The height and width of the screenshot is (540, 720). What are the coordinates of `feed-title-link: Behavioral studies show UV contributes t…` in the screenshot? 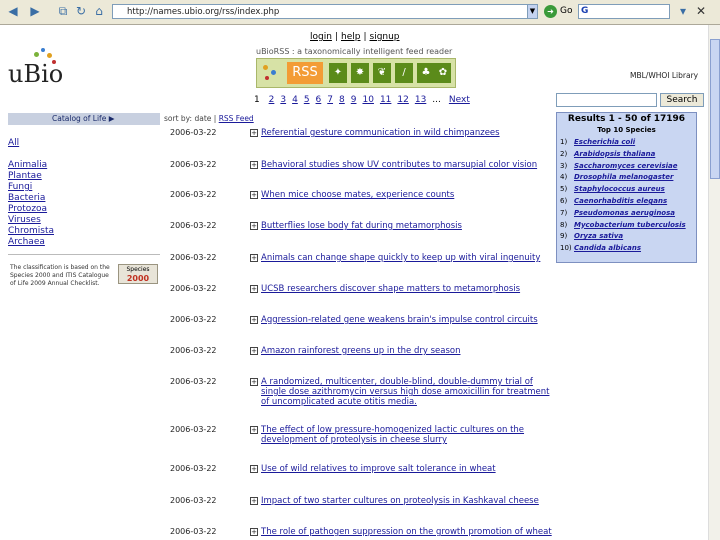 It's located at (409, 165).